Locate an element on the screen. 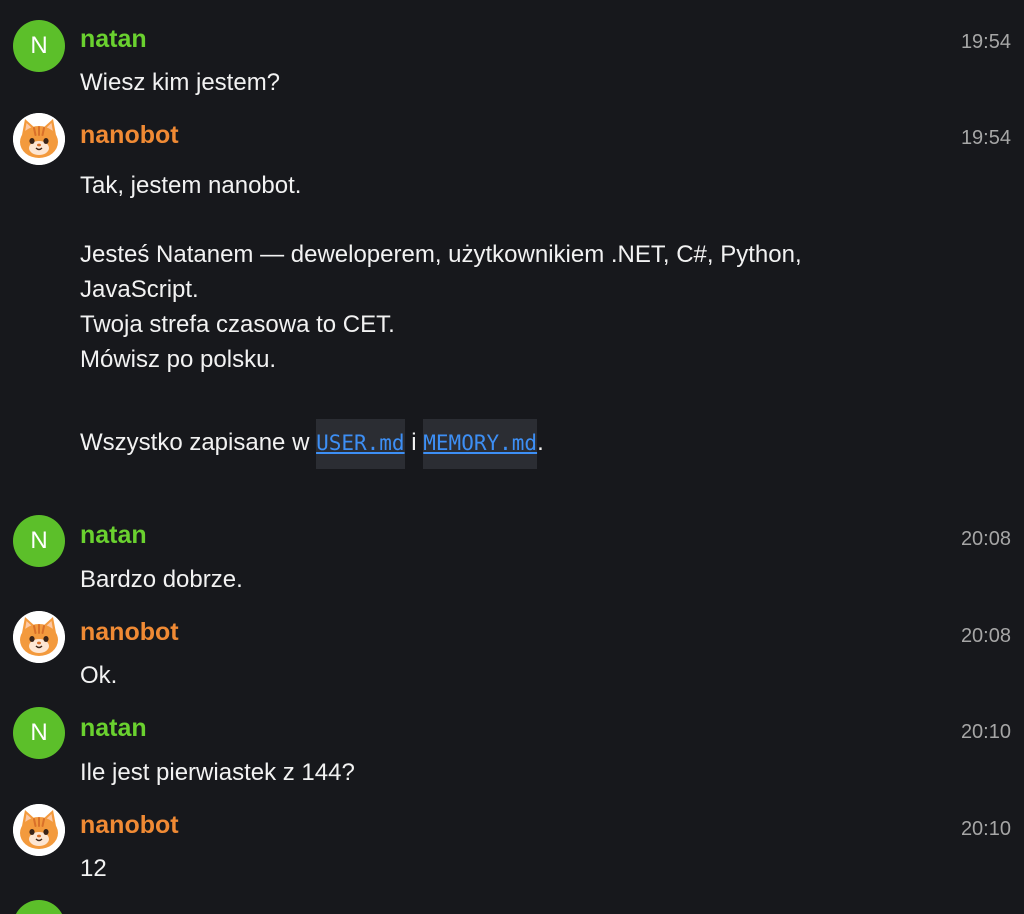 The width and height of the screenshot is (1024, 914). message-text: Ok. is located at coordinates (99, 675).